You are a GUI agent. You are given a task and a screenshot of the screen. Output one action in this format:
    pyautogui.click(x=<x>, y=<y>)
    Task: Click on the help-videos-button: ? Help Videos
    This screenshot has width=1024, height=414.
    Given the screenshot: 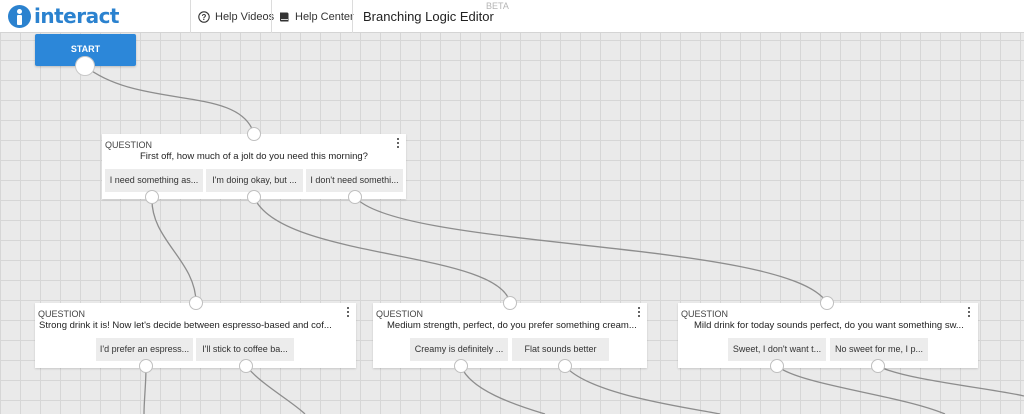 What is the action you would take?
    pyautogui.click(x=236, y=16)
    